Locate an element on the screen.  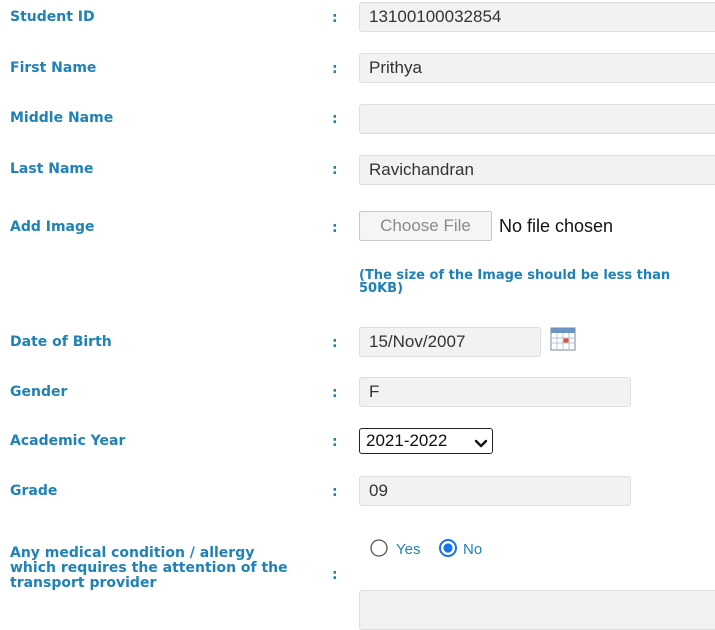
student-id-field: 13100100032854 is located at coordinates (537, 17).